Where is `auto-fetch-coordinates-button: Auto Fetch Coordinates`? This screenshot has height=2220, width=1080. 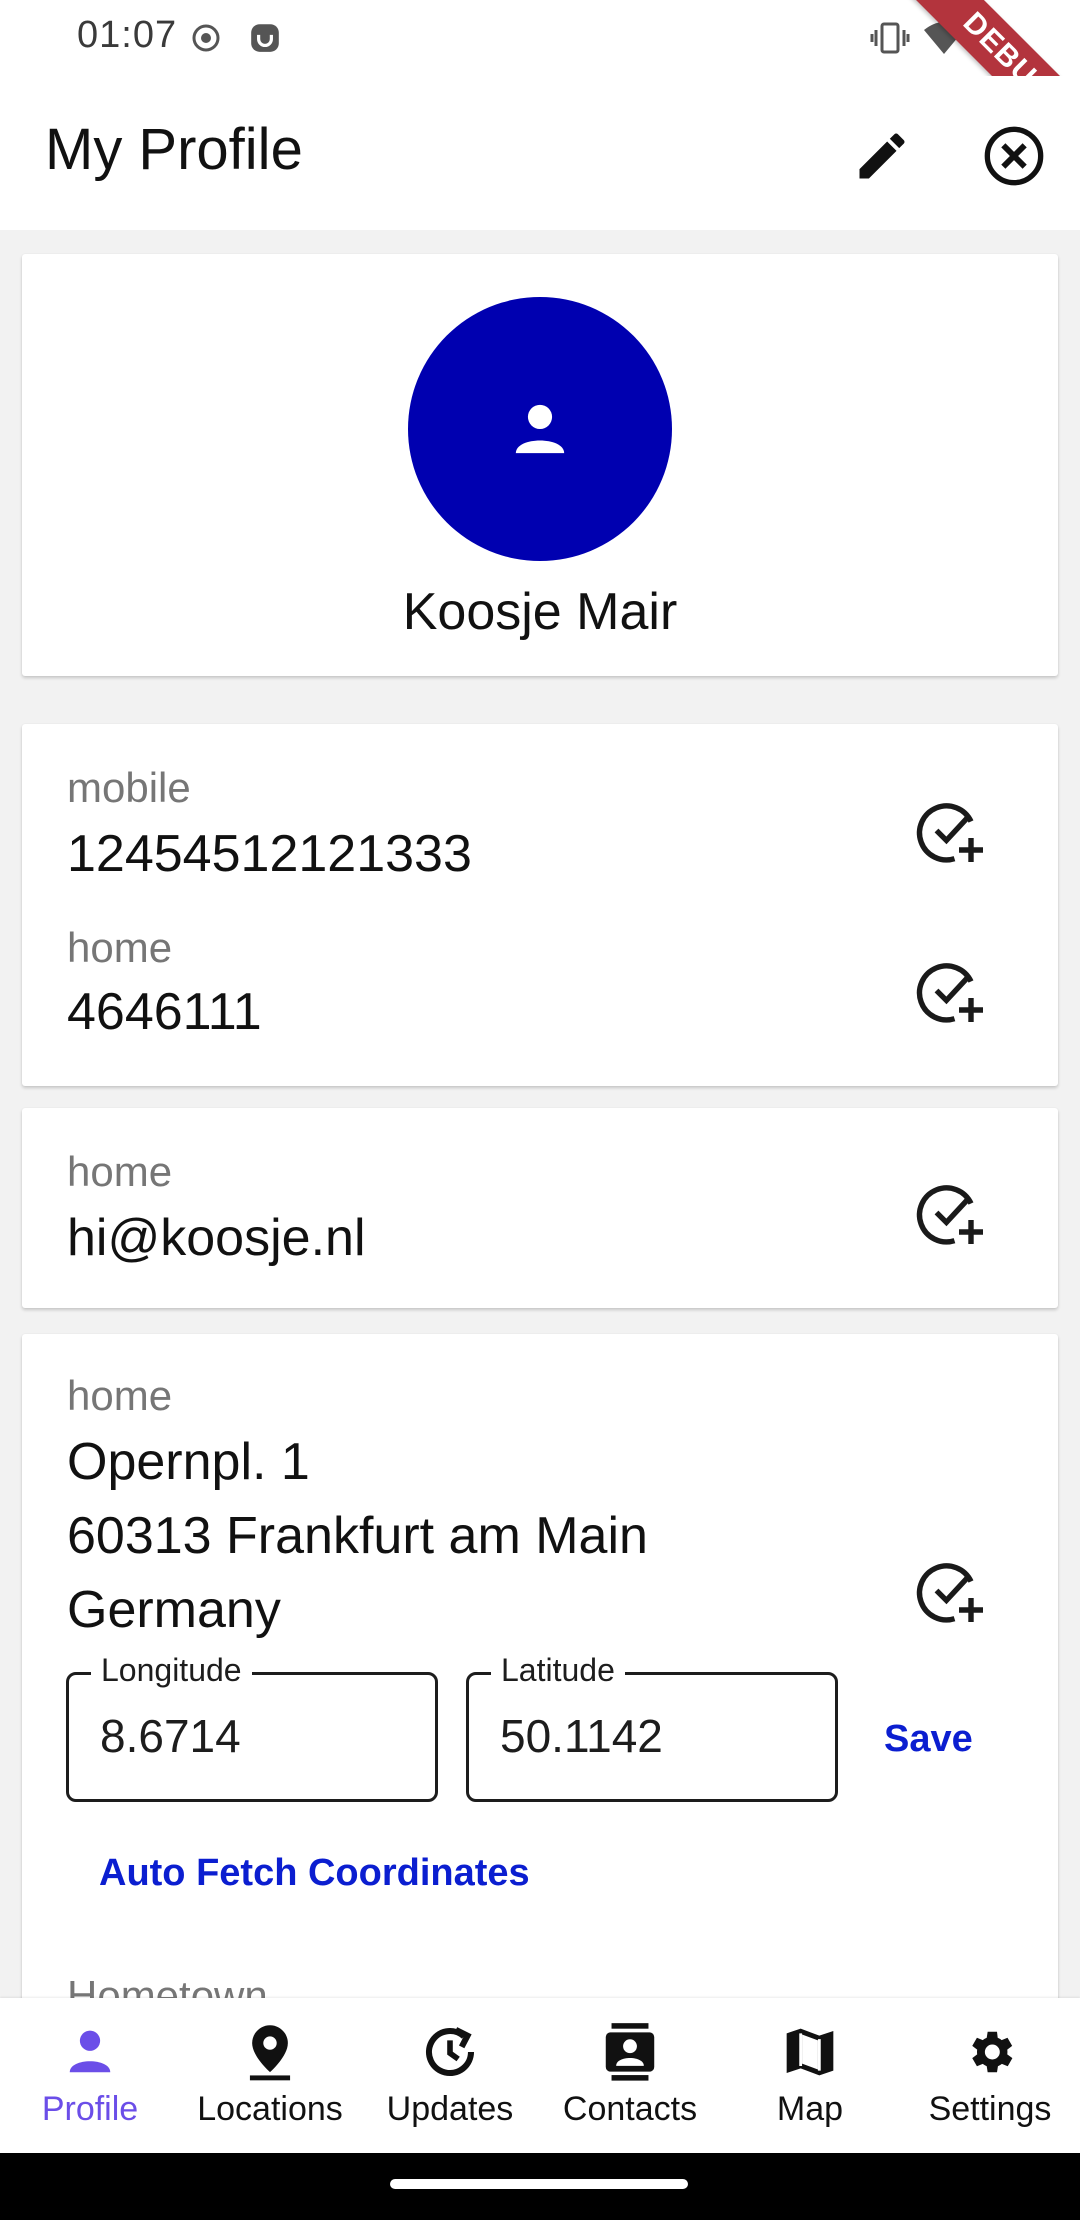
auto-fetch-coordinates-button: Auto Fetch Coordinates is located at coordinates (314, 1873).